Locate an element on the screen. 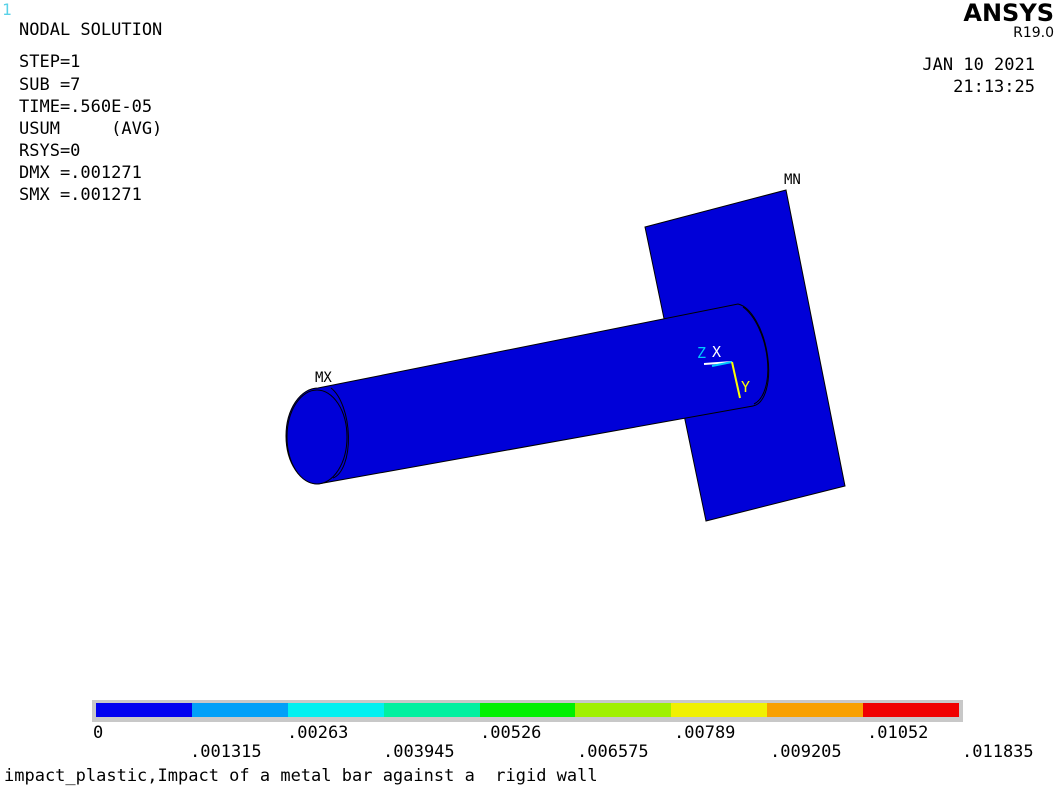 The image size is (1056, 793). mx-label: MX is located at coordinates (323, 378).